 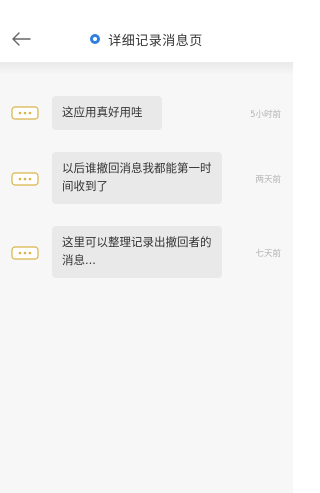 I want to click on message-time: 两天前, so click(x=268, y=180).